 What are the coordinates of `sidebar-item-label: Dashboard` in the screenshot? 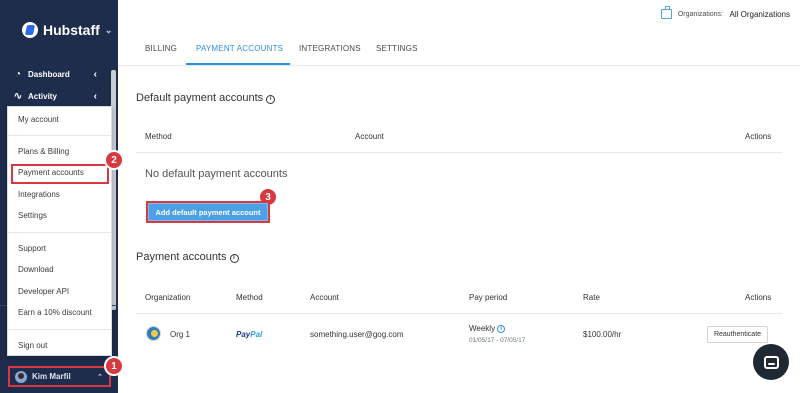 It's located at (49, 74).